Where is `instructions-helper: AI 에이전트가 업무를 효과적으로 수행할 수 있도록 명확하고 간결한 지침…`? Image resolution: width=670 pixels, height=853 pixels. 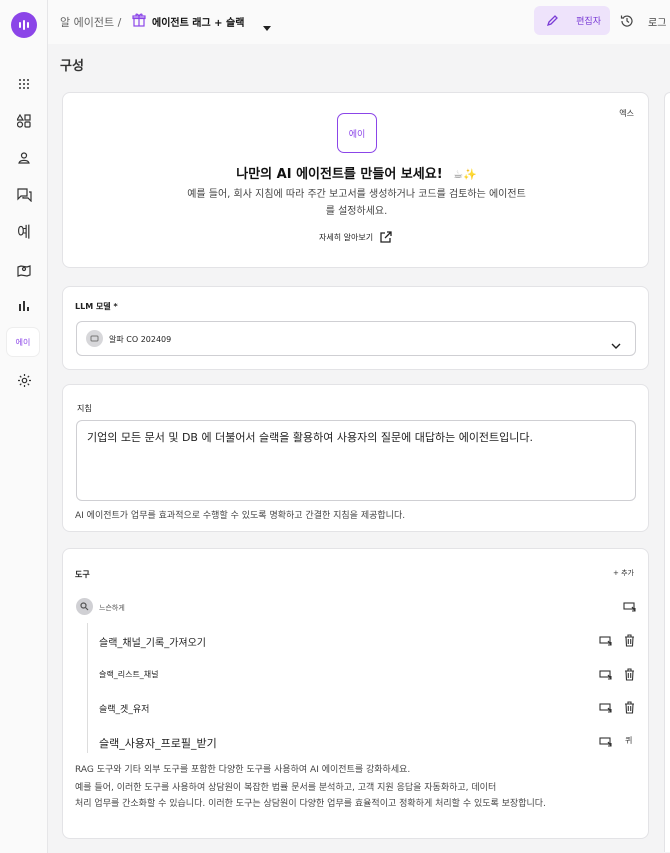 instructions-helper: AI 에이전트가 업무를 효과적으로 수행할 수 있도록 명확하고 간결한 지침… is located at coordinates (240, 516).